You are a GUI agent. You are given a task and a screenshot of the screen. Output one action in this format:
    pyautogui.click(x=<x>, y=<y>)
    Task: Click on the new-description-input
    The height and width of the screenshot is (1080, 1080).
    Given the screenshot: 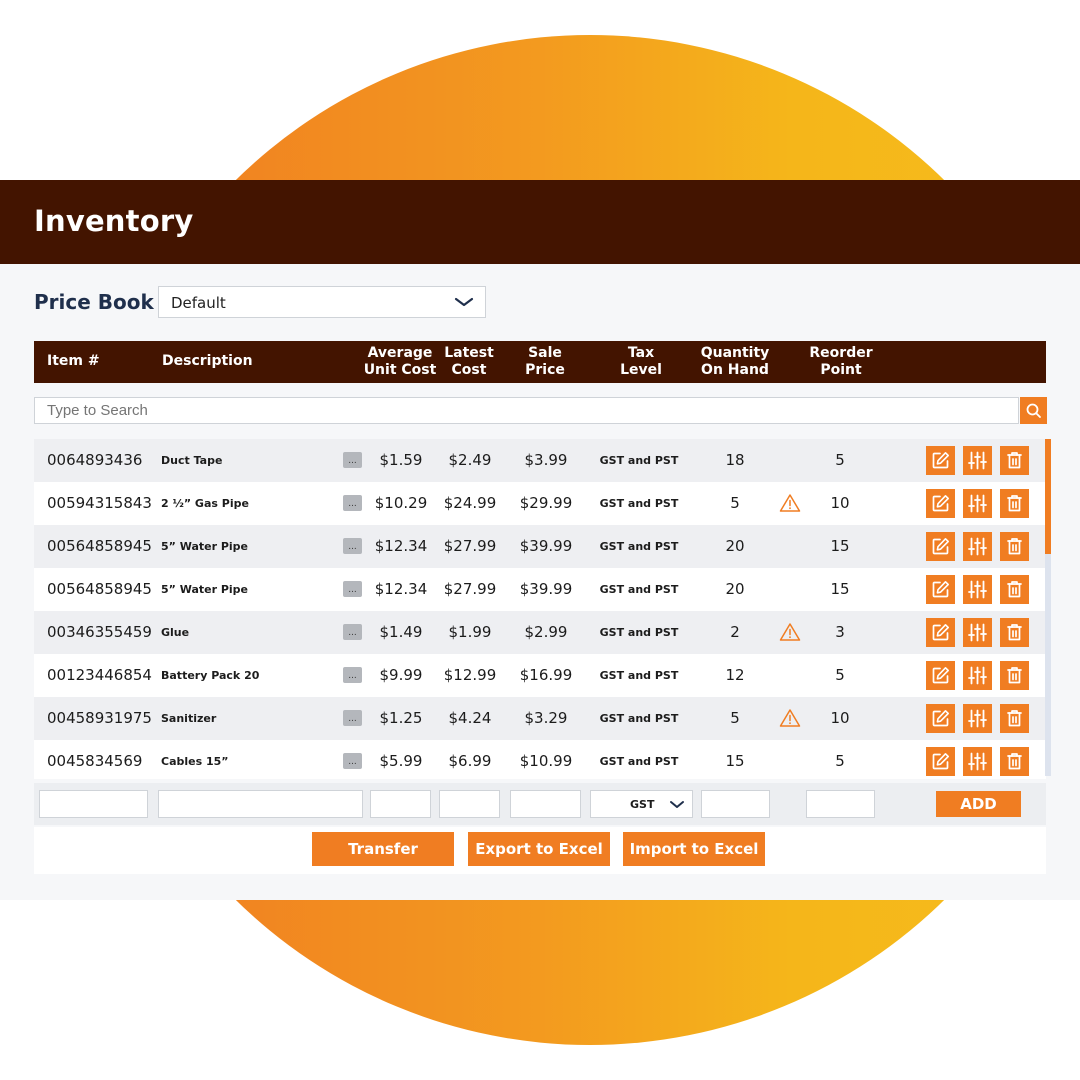 What is the action you would take?
    pyautogui.click(x=260, y=804)
    